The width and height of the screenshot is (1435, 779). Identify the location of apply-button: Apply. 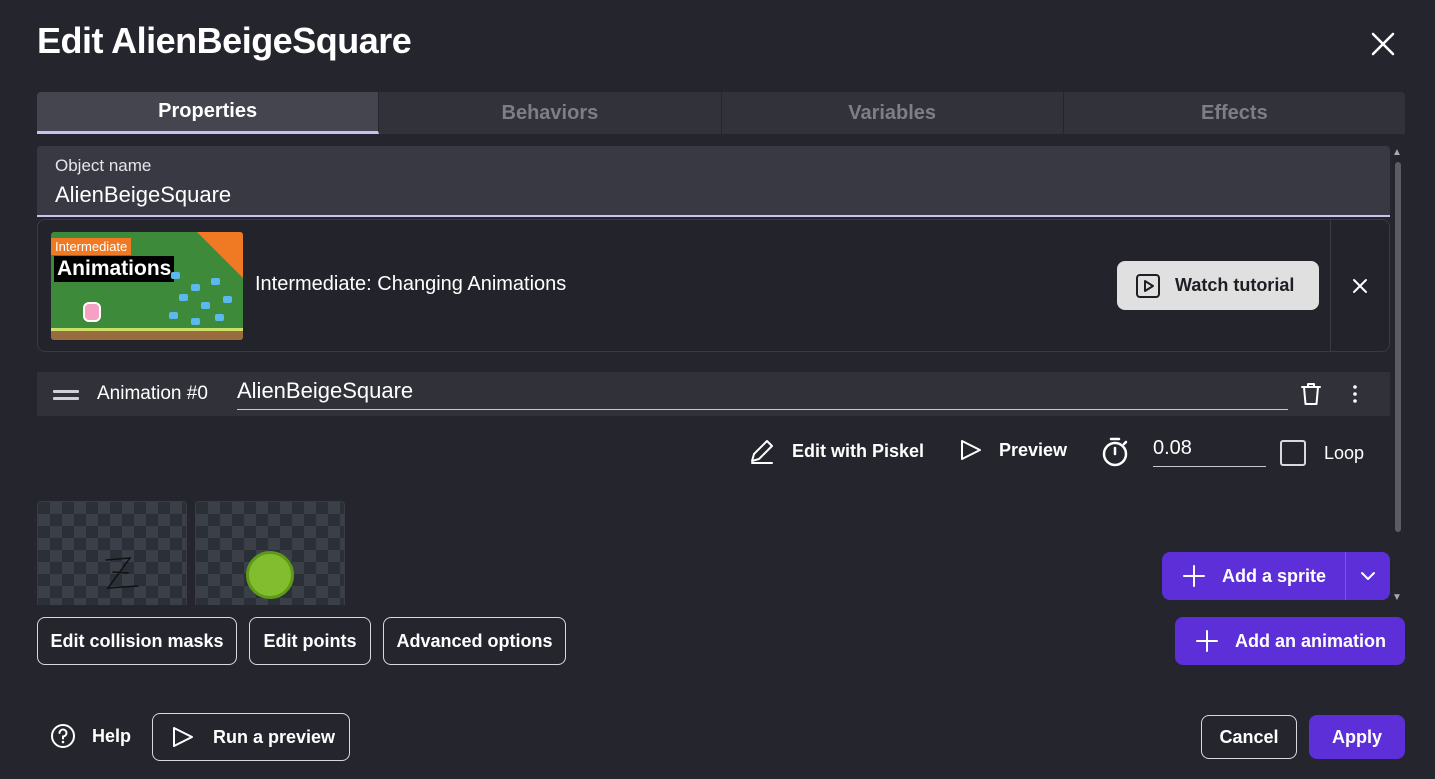
(1357, 737).